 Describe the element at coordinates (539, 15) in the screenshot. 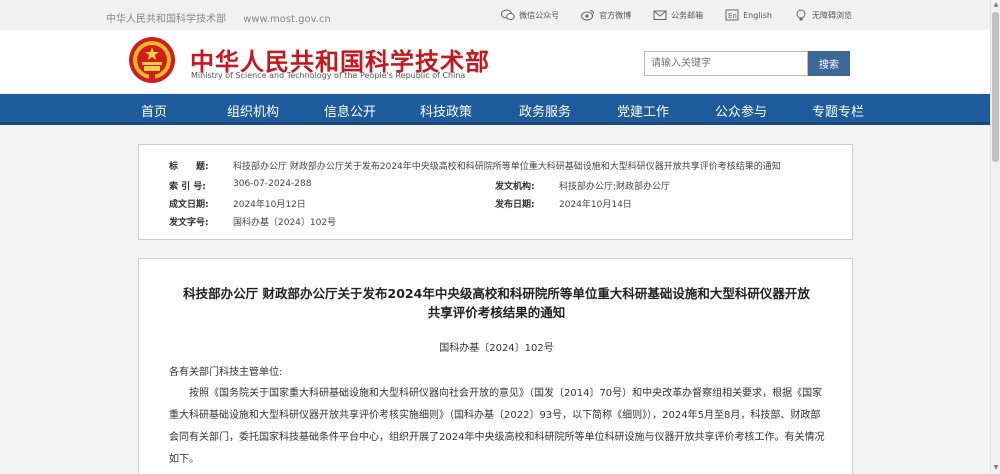

I see `wechat-label: 微信公众号` at that location.